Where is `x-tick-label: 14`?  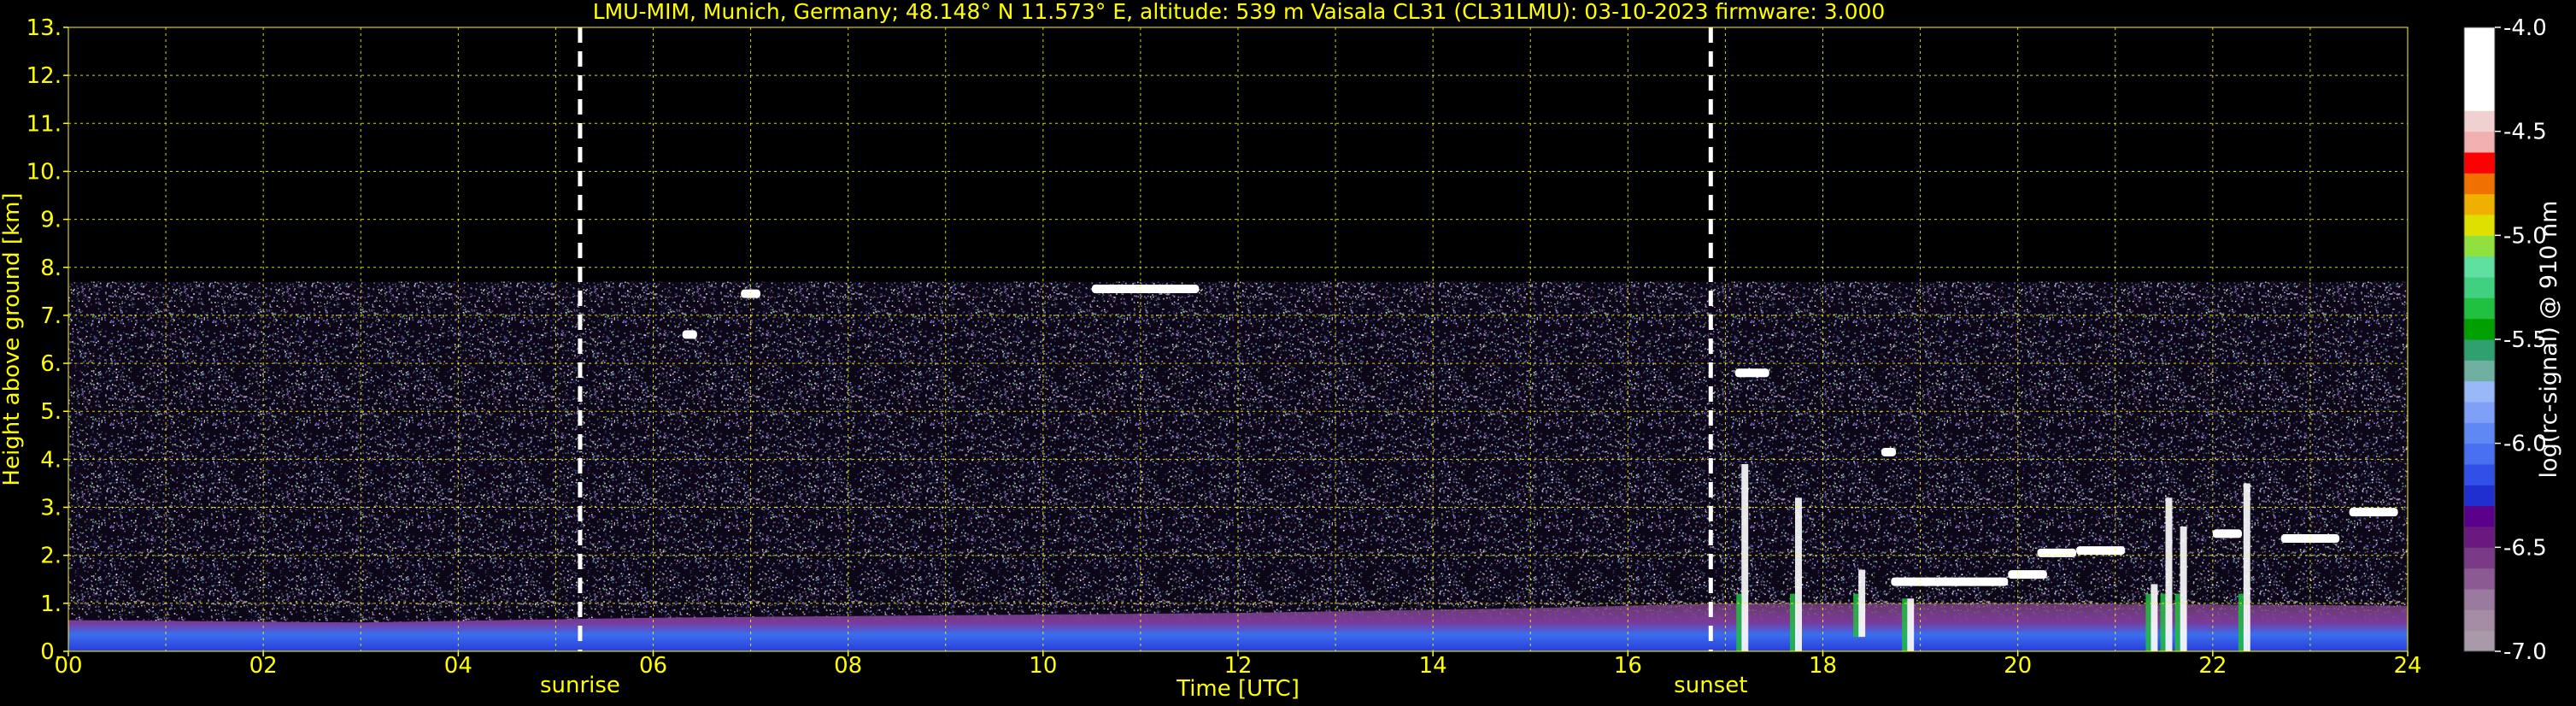
x-tick-label: 14 is located at coordinates (1433, 666).